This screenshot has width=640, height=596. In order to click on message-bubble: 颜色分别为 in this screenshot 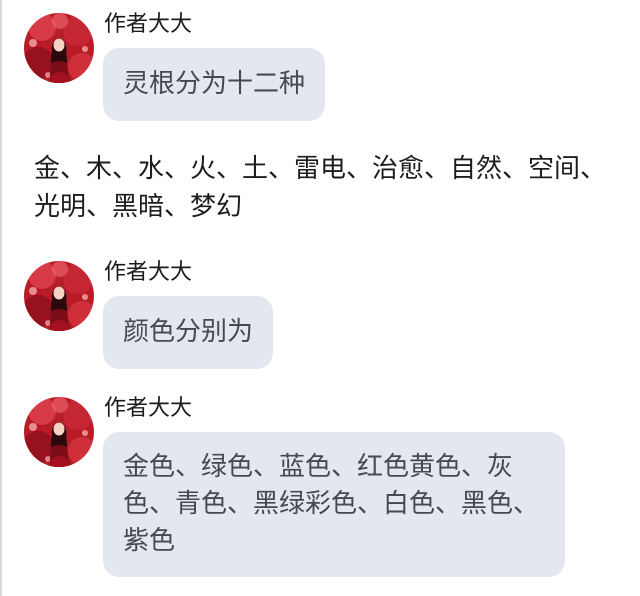, I will do `click(188, 332)`.